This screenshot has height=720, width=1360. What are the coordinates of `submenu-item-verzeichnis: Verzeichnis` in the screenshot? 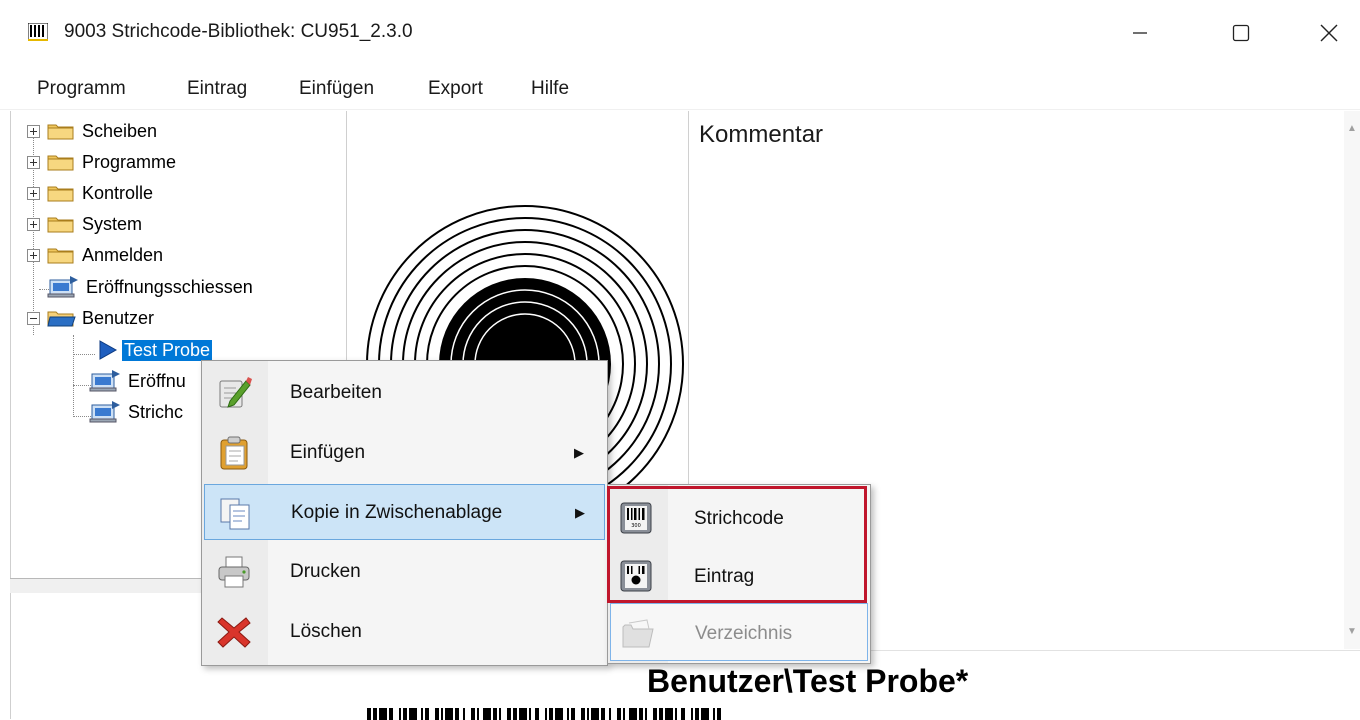 It's located at (739, 632).